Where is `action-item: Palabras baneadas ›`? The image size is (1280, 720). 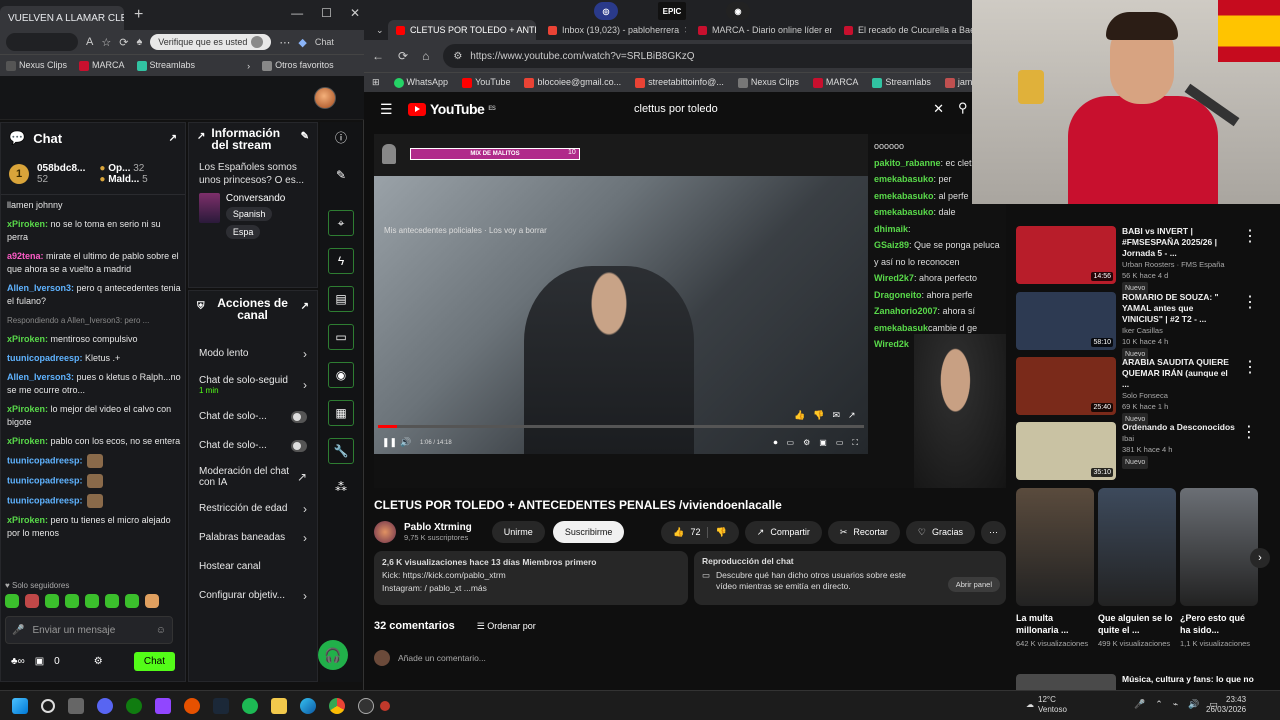 action-item: Palabras baneadas › is located at coordinates (253, 537).